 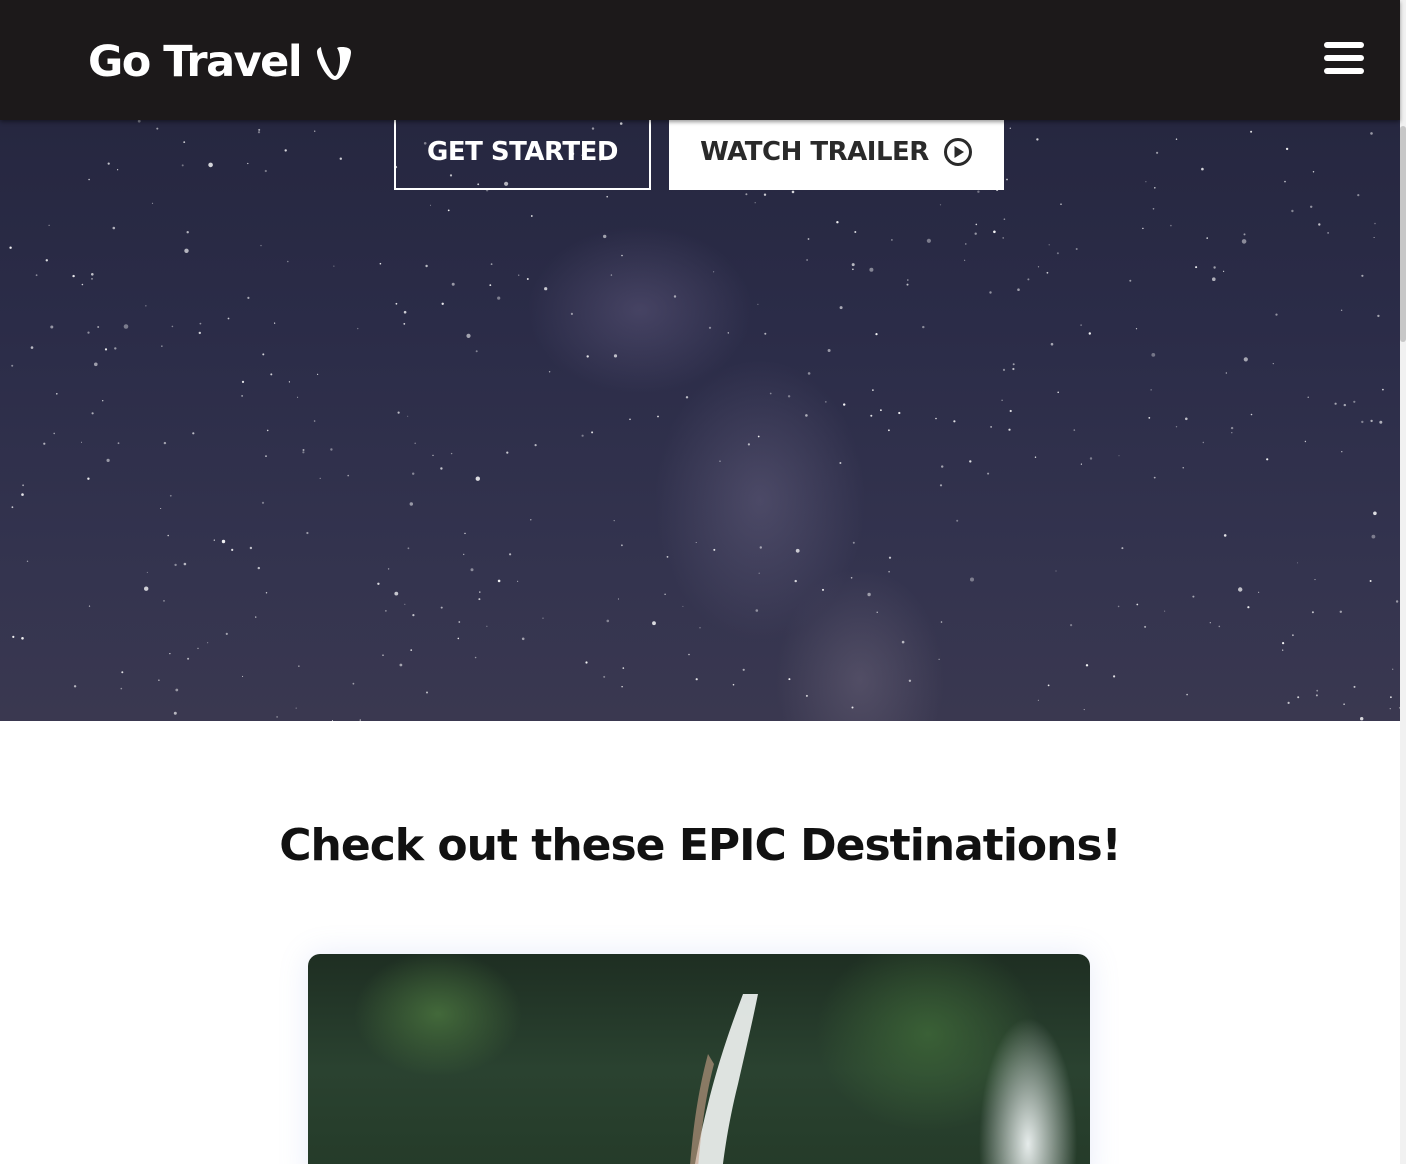 I want to click on watch-trailer-button: WATCH TRAILER, so click(x=836, y=152).